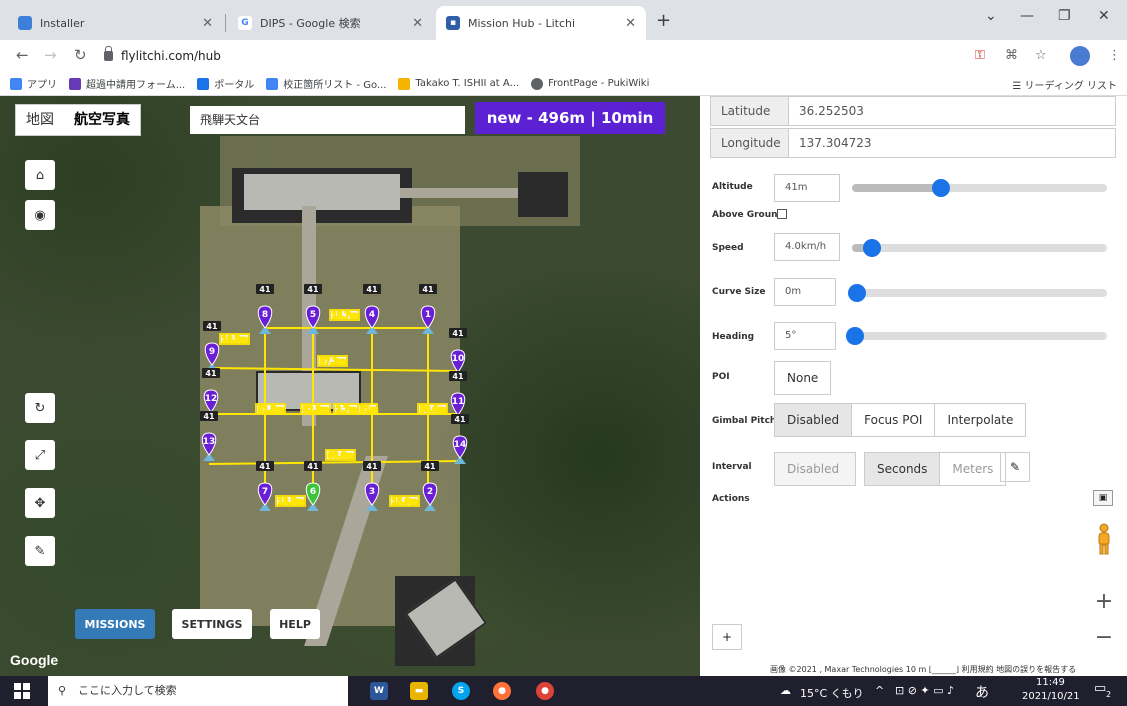 This screenshot has width=1127, height=706. What do you see at coordinates (115, 624) in the screenshot?
I see `missions-button: MISSIONS` at bounding box center [115, 624].